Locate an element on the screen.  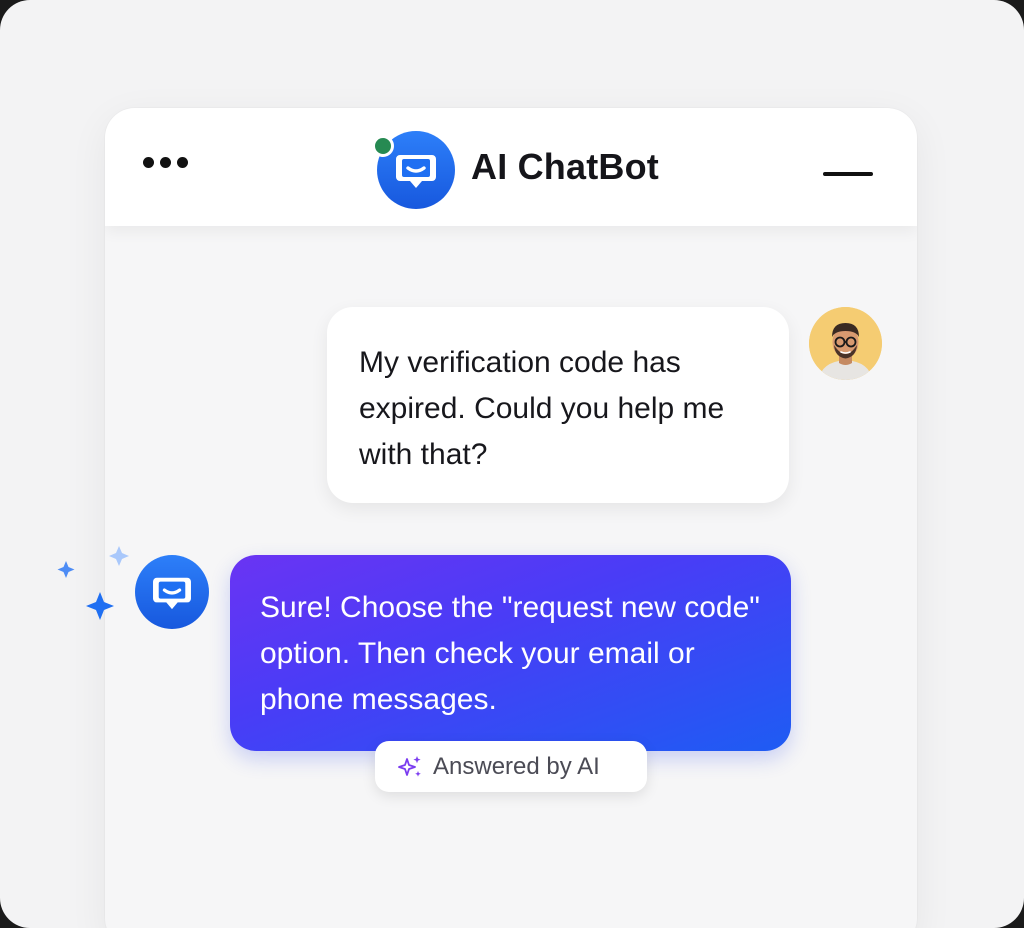
chat-title: AI ChatBot is located at coordinates (565, 166).